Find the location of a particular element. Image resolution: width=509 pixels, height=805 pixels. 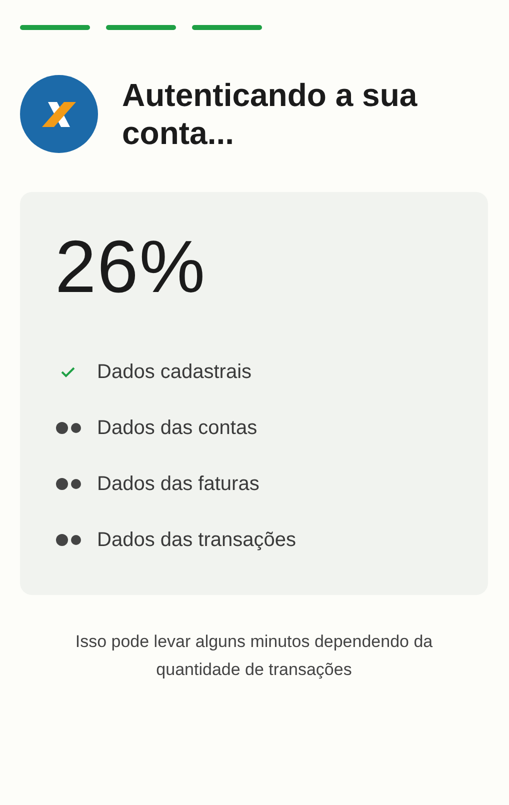

step-label: Dados das faturas is located at coordinates (178, 484).